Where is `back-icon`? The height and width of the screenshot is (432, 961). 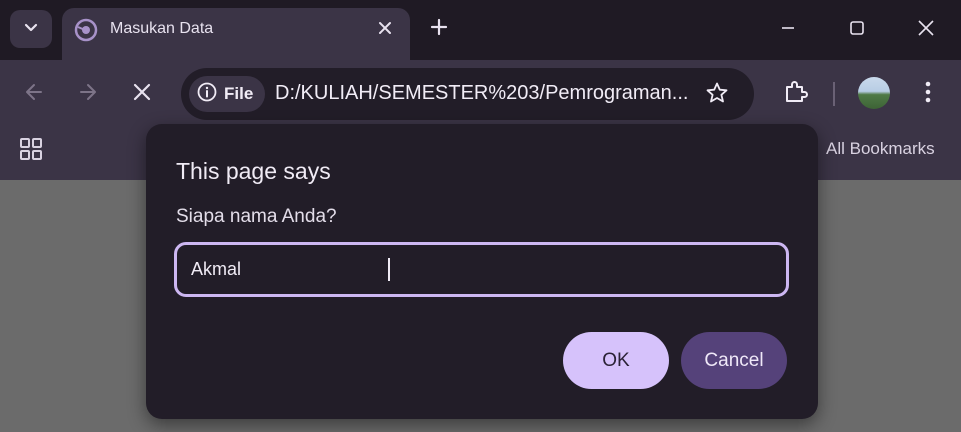 back-icon is located at coordinates (34, 94).